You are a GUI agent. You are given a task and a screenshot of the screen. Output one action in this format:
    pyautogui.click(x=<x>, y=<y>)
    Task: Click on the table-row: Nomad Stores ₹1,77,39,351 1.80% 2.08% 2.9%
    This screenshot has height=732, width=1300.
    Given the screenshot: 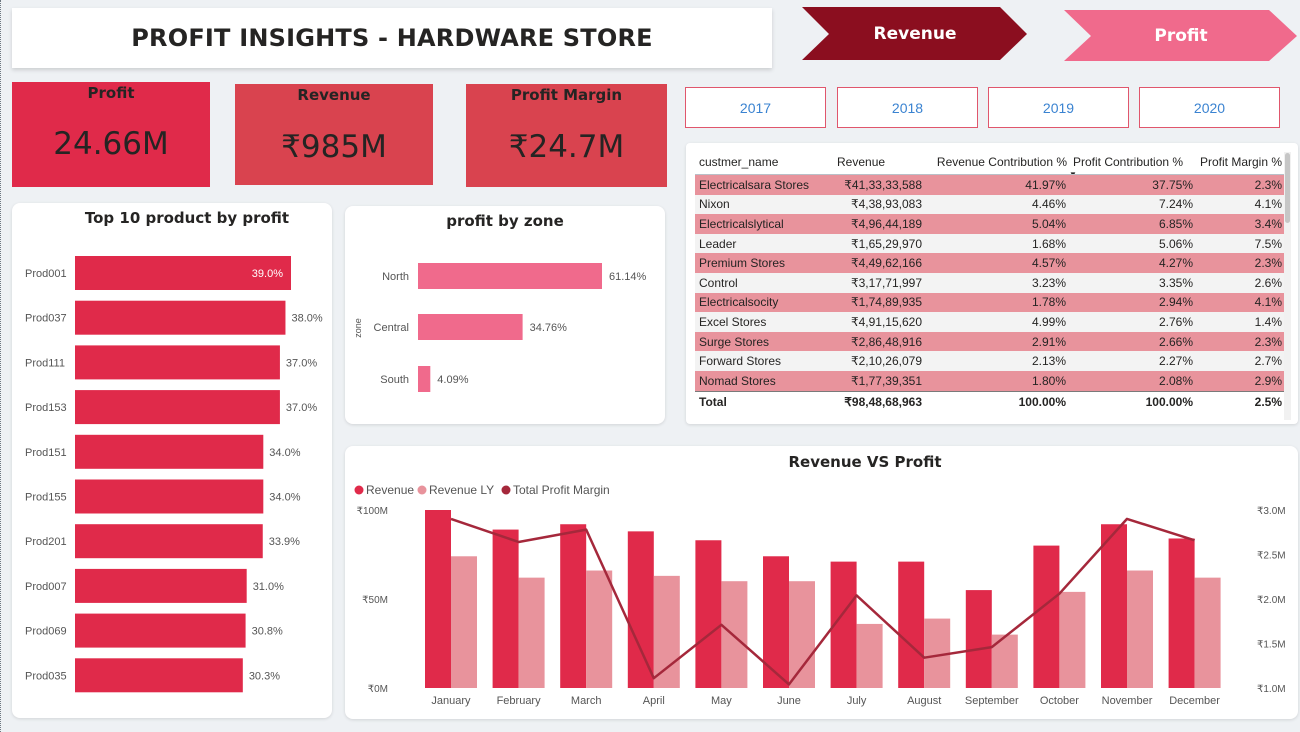 What is the action you would take?
    pyautogui.click(x=990, y=381)
    